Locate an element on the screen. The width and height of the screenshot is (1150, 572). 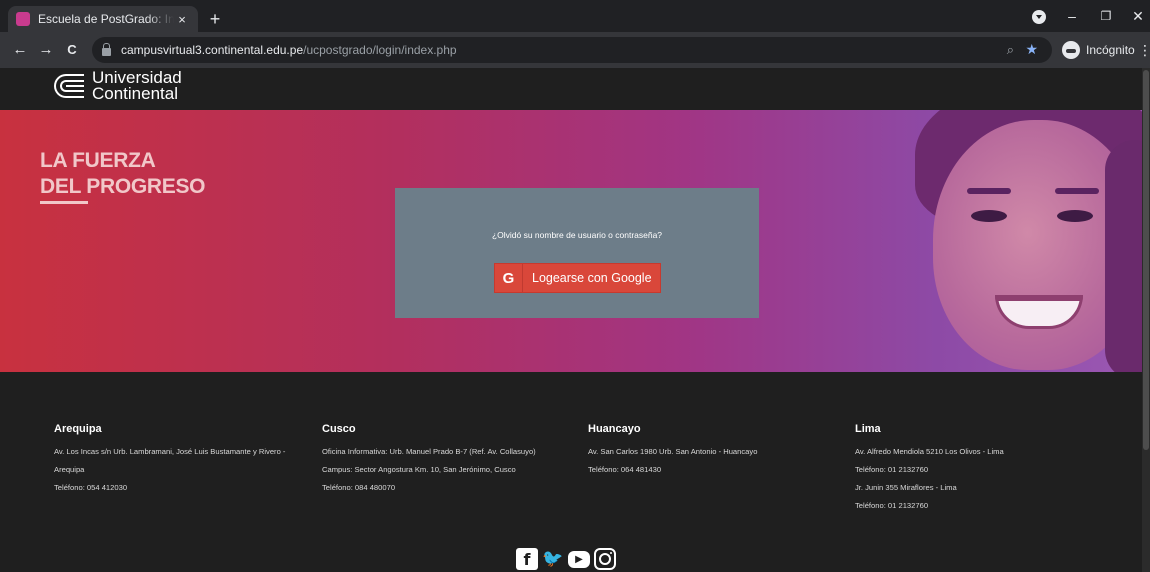
hero-woman-photo is located at coordinates (1023, 241).